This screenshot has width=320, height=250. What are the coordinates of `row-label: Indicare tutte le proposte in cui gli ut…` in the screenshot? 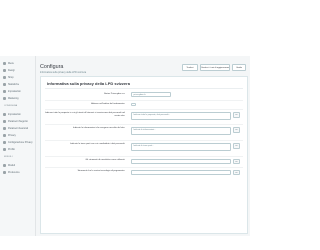 It's located at (85, 114).